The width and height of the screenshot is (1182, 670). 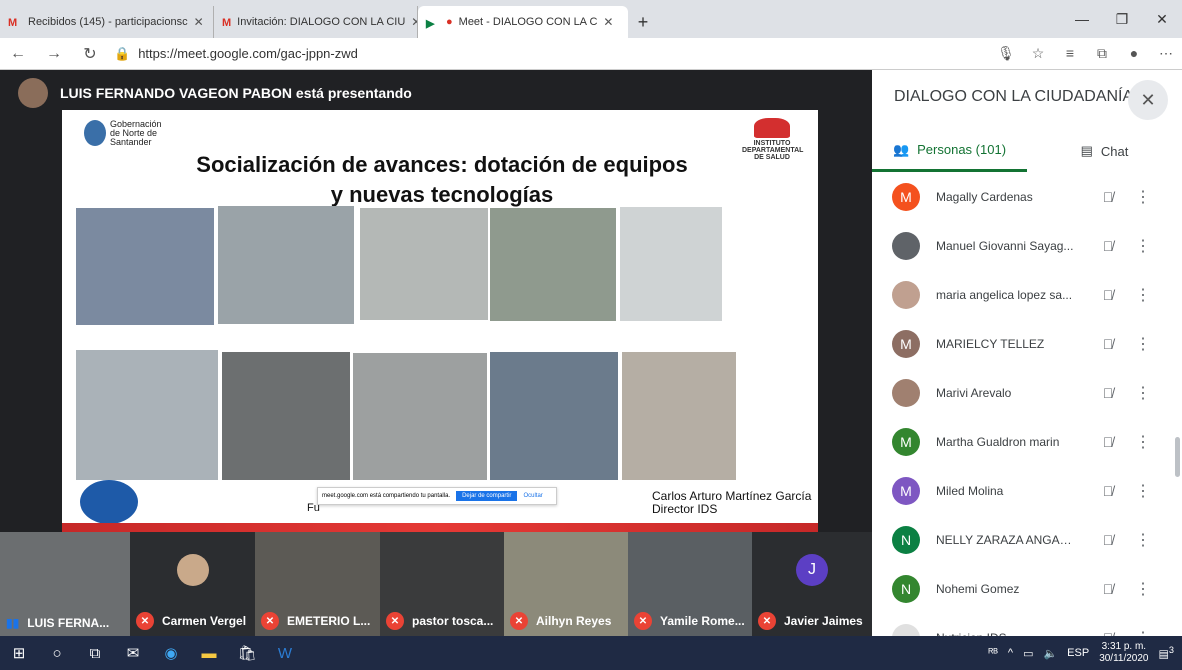 What do you see at coordinates (192, 570) in the screenshot?
I see `participant-avatar` at bounding box center [192, 570].